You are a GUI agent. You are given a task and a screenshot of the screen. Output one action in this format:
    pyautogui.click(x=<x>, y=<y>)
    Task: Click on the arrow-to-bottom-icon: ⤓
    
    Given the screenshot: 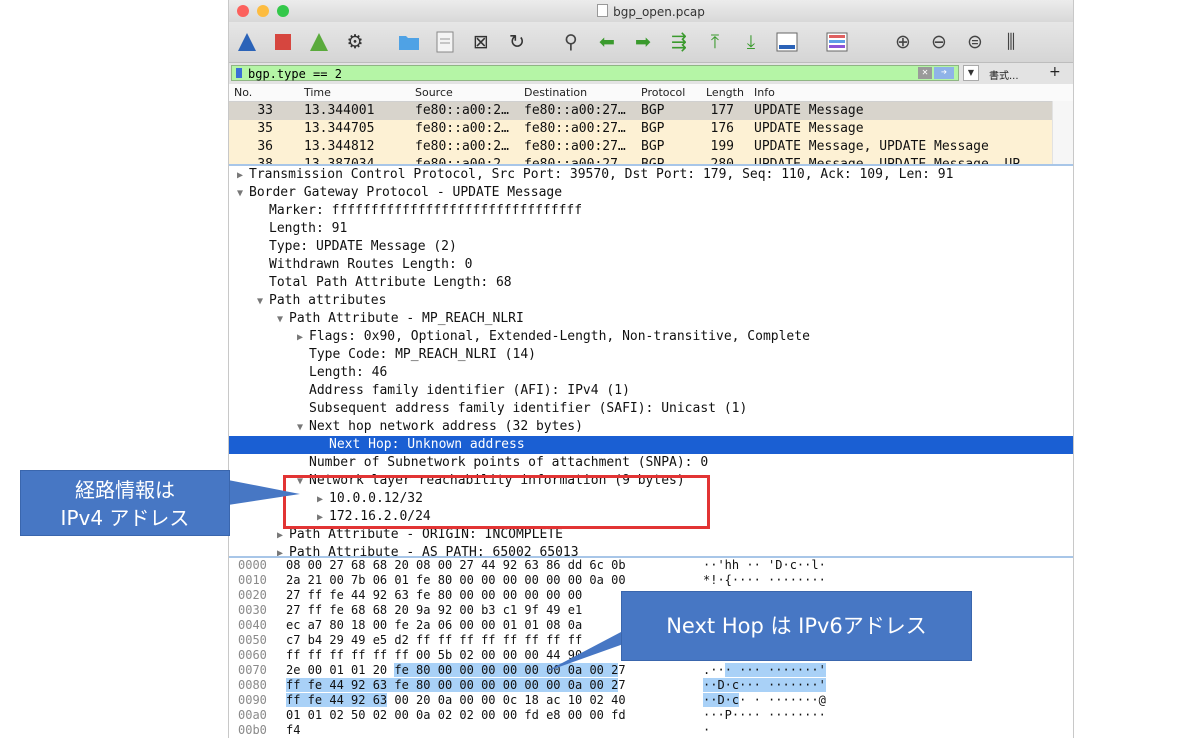 What is the action you would take?
    pyautogui.click(x=751, y=41)
    